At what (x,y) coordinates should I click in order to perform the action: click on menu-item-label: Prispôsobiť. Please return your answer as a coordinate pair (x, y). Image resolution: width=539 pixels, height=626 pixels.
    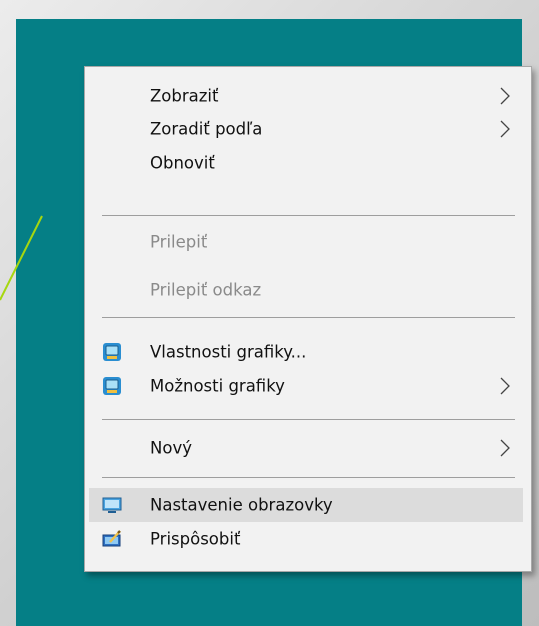
    Looking at the image, I should click on (195, 539).